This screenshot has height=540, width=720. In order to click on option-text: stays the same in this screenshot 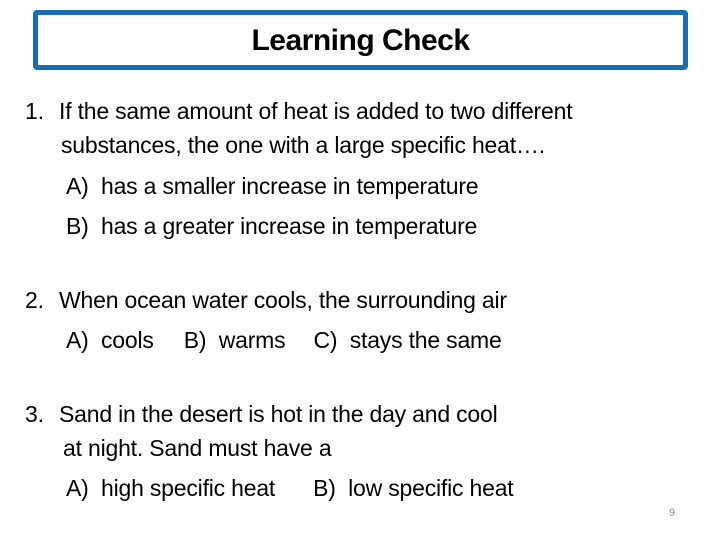, I will do `click(425, 340)`.